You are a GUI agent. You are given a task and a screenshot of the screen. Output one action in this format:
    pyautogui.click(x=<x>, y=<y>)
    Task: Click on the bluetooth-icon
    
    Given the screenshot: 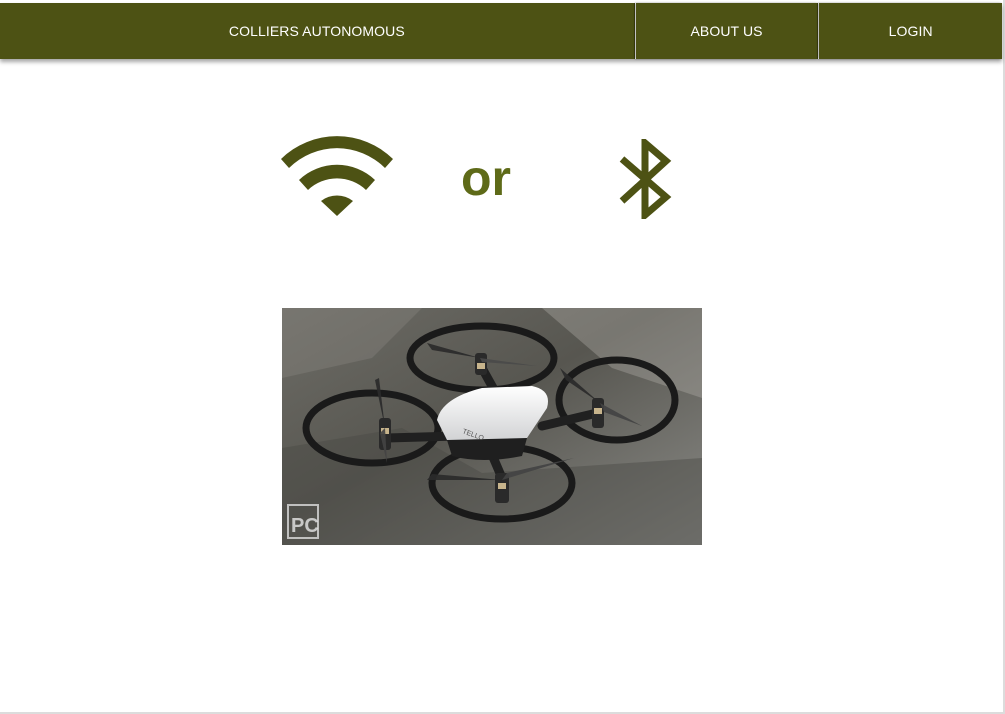 What is the action you would take?
    pyautogui.click(x=645, y=179)
    